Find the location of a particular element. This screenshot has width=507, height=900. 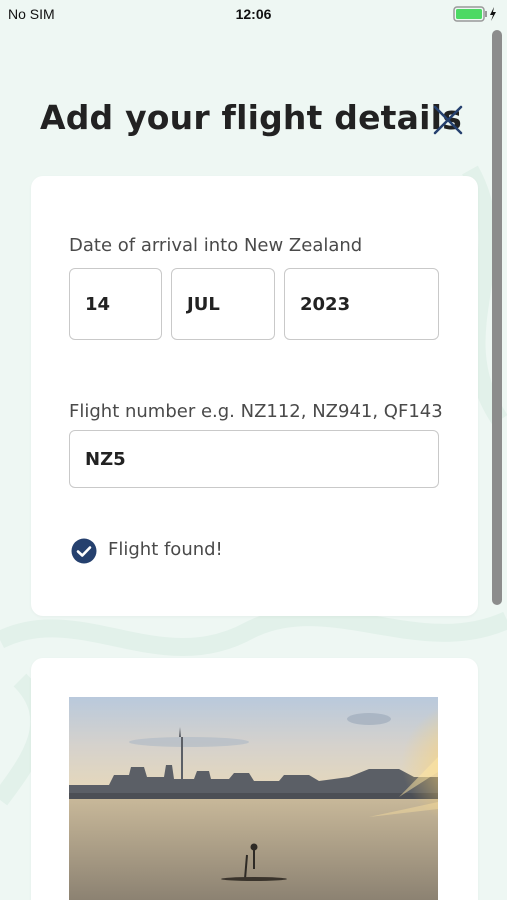

status-time: 12:06 is located at coordinates (253, 14).